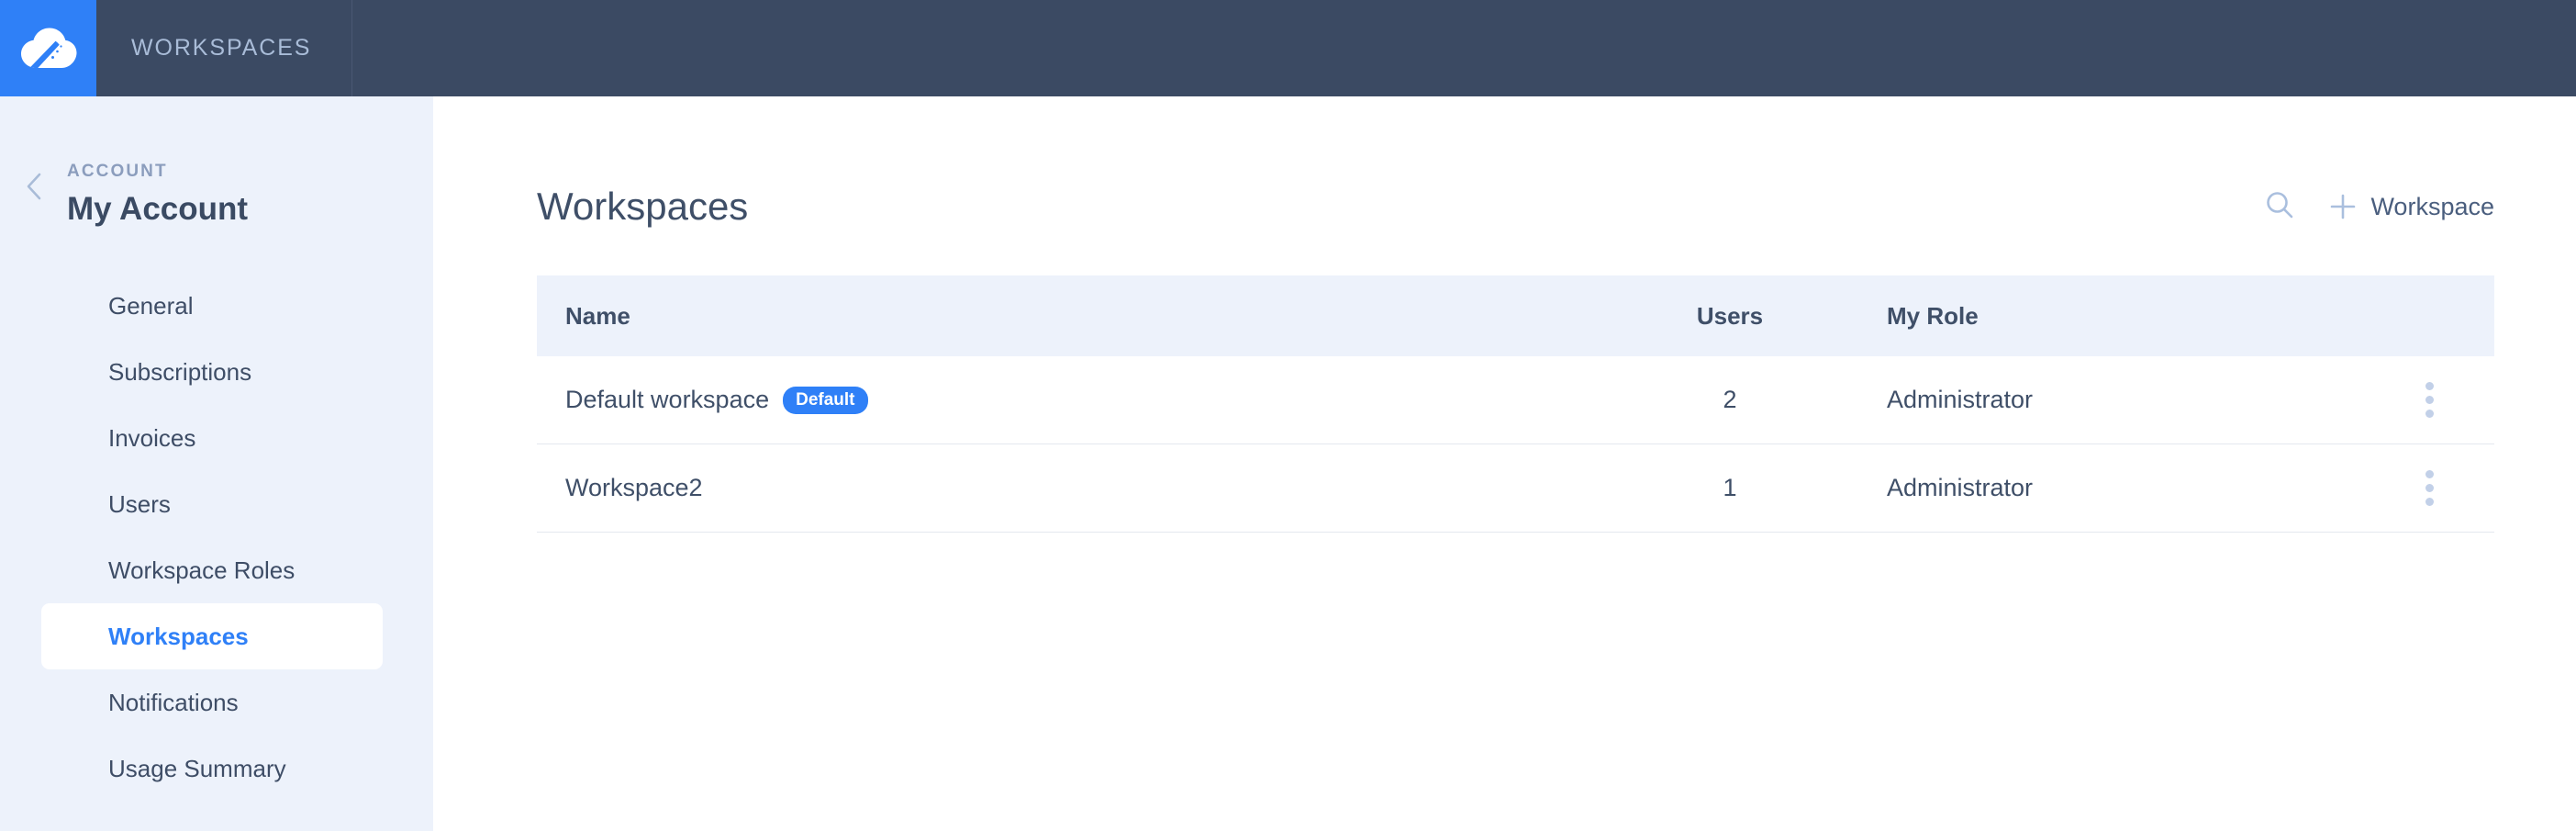 The width and height of the screenshot is (2576, 831). Describe the element at coordinates (2120, 316) in the screenshot. I see `column-header-my-role: My Role` at that location.